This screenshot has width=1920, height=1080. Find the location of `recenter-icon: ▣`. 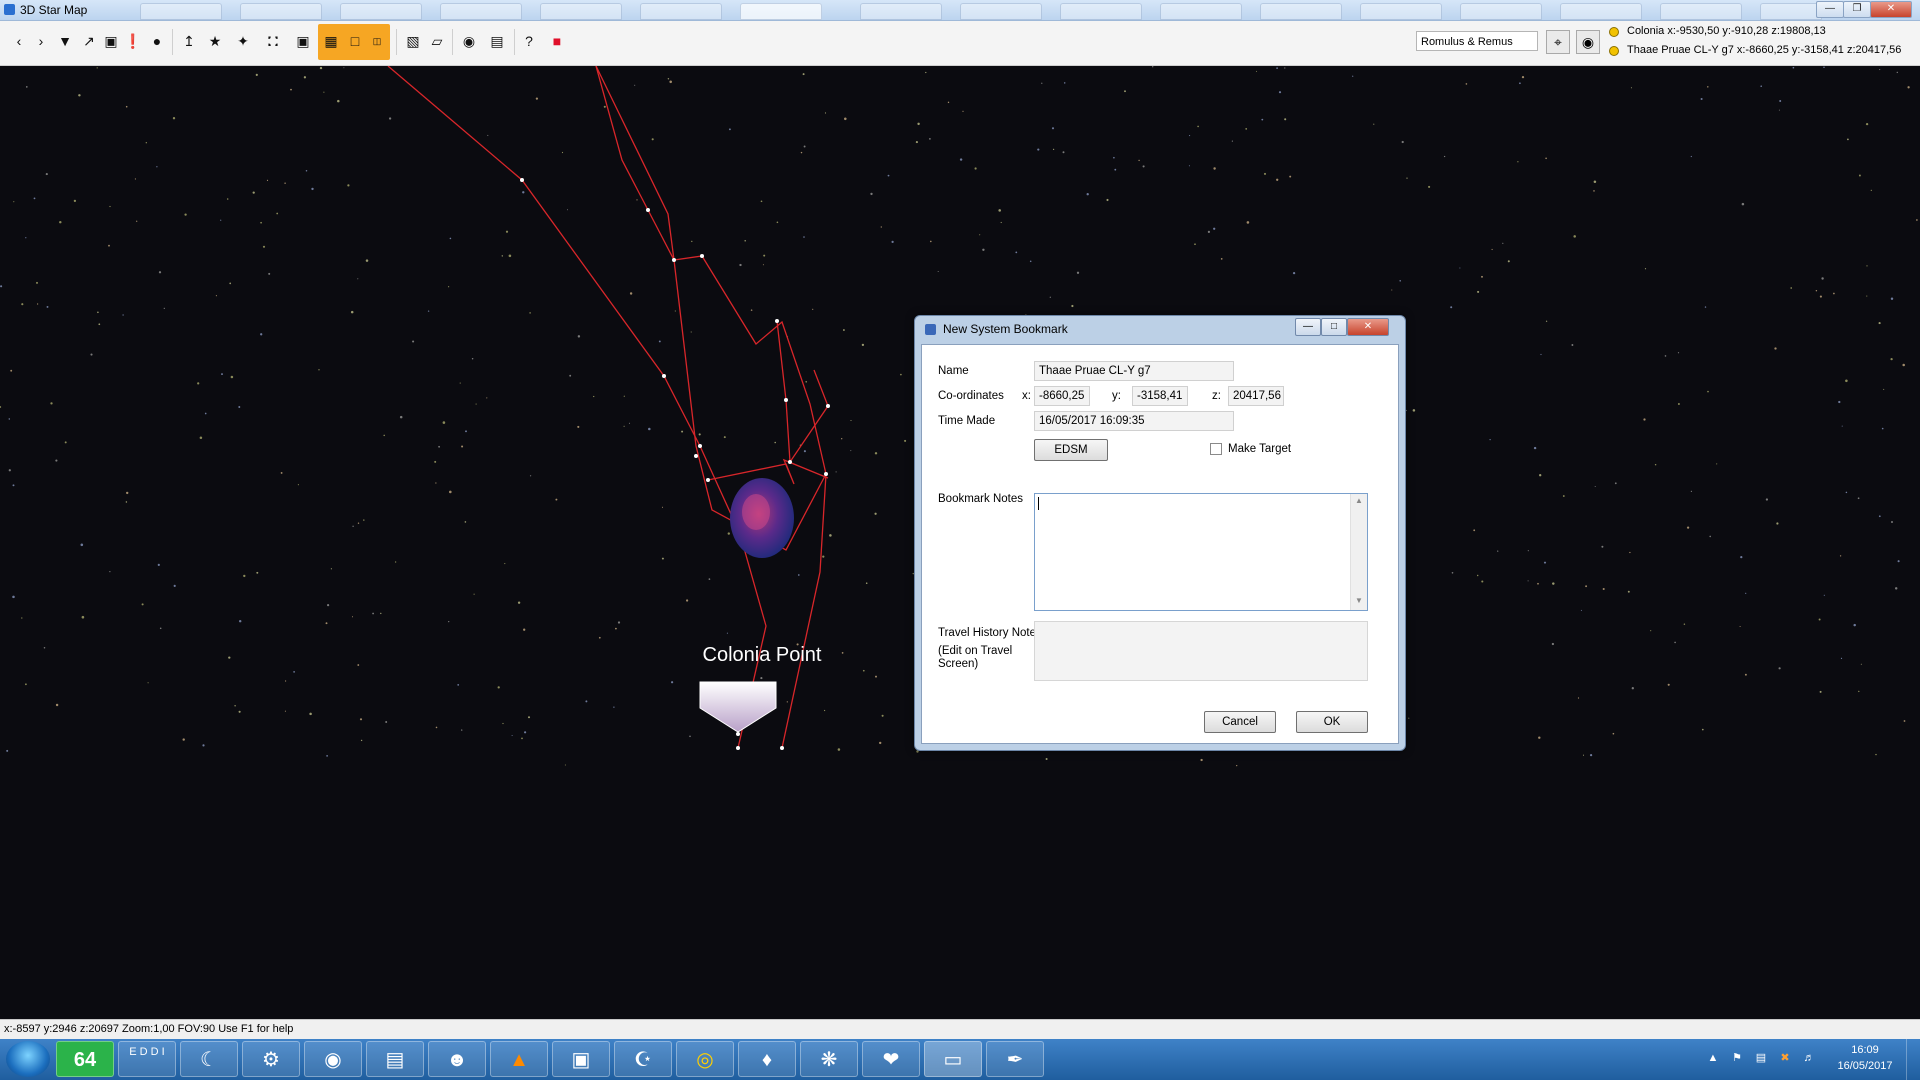

recenter-icon: ▣ is located at coordinates (111, 41).